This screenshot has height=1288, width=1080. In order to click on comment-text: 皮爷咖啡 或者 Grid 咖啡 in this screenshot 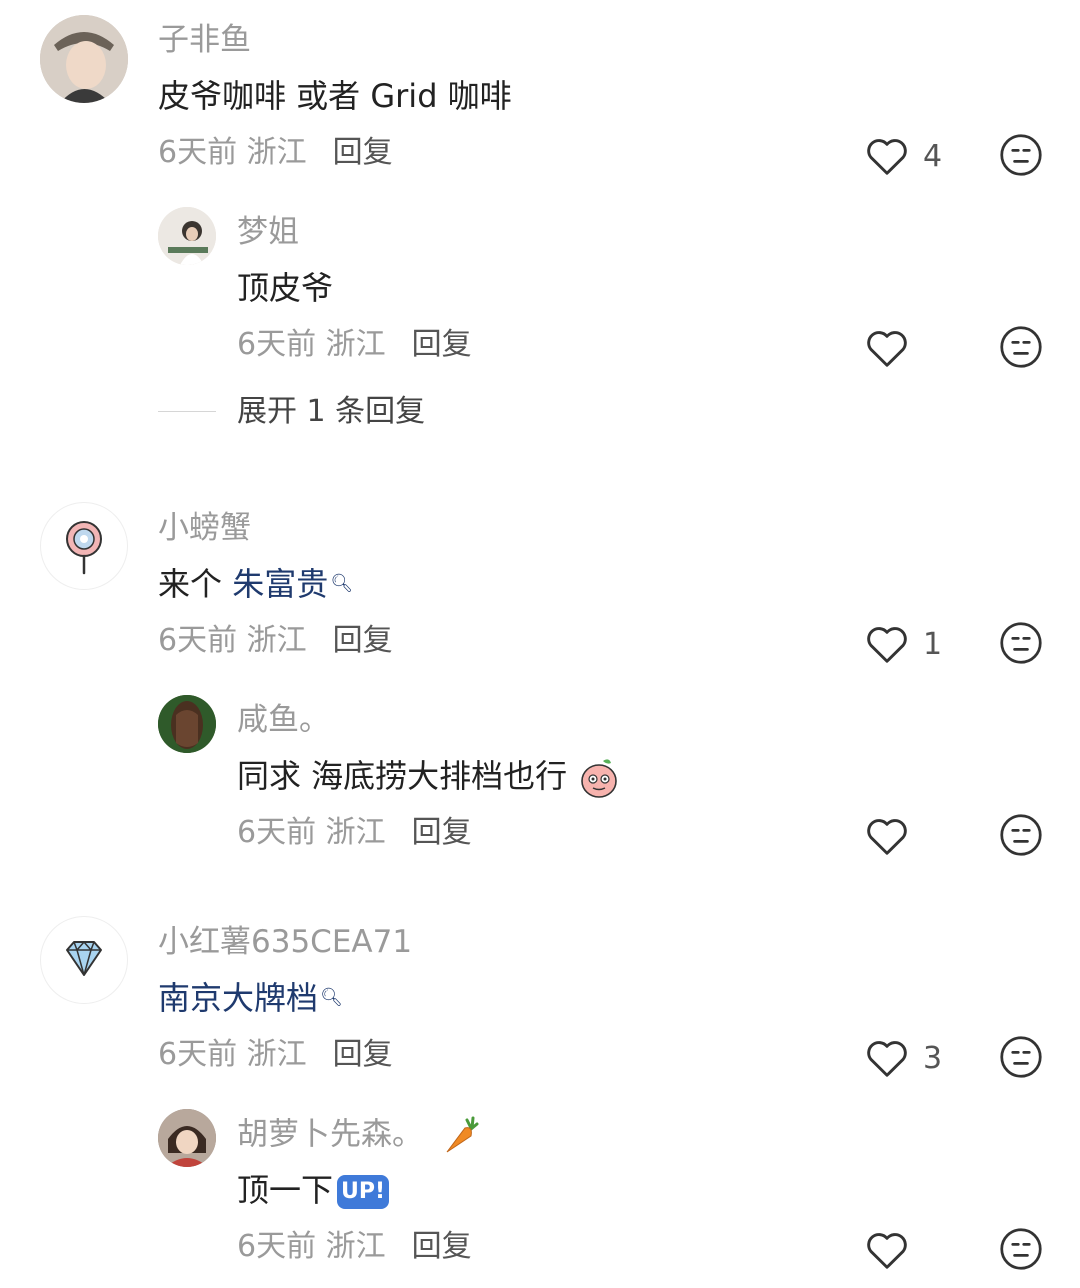, I will do `click(335, 96)`.